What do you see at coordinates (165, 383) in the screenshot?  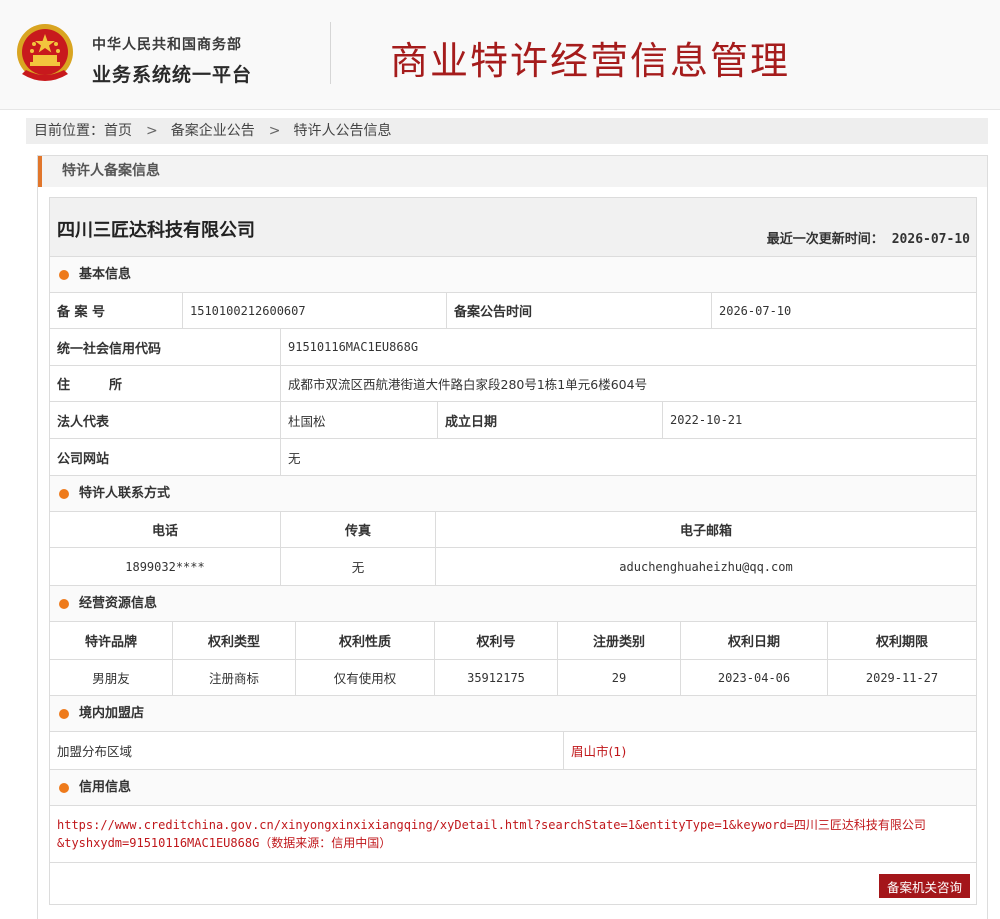 I see `address-label: 住 所` at bounding box center [165, 383].